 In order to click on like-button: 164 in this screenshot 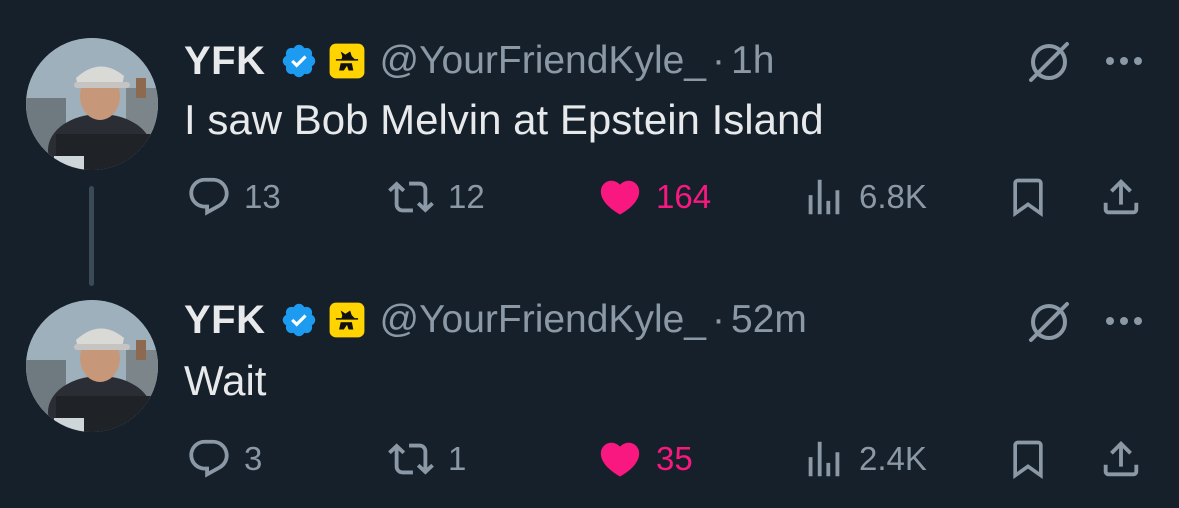, I will do `click(653, 197)`.